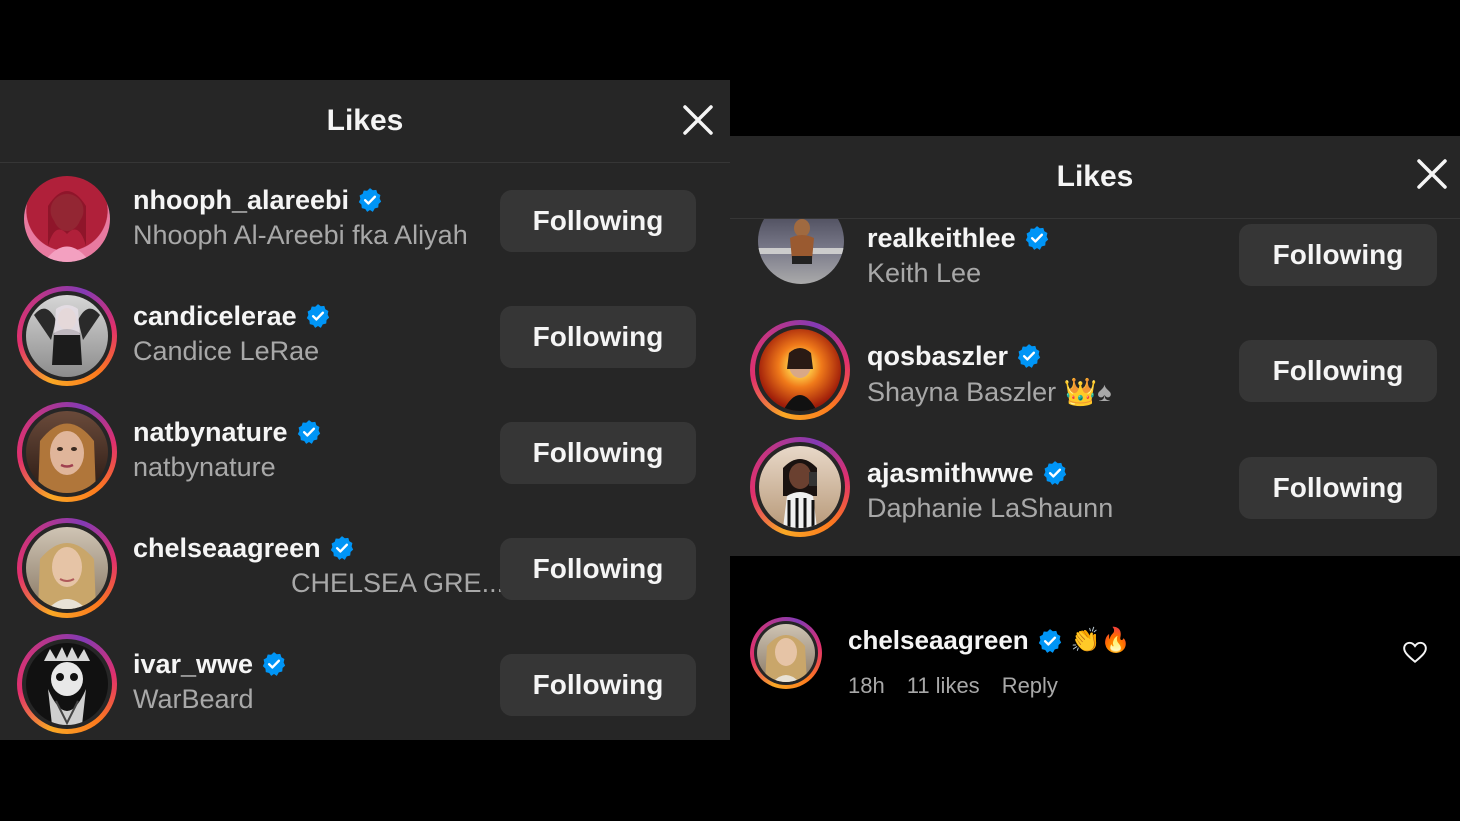 This screenshot has width=1460, height=821. Describe the element at coordinates (938, 640) in the screenshot. I see `comment-username: chelseaagreen` at that location.